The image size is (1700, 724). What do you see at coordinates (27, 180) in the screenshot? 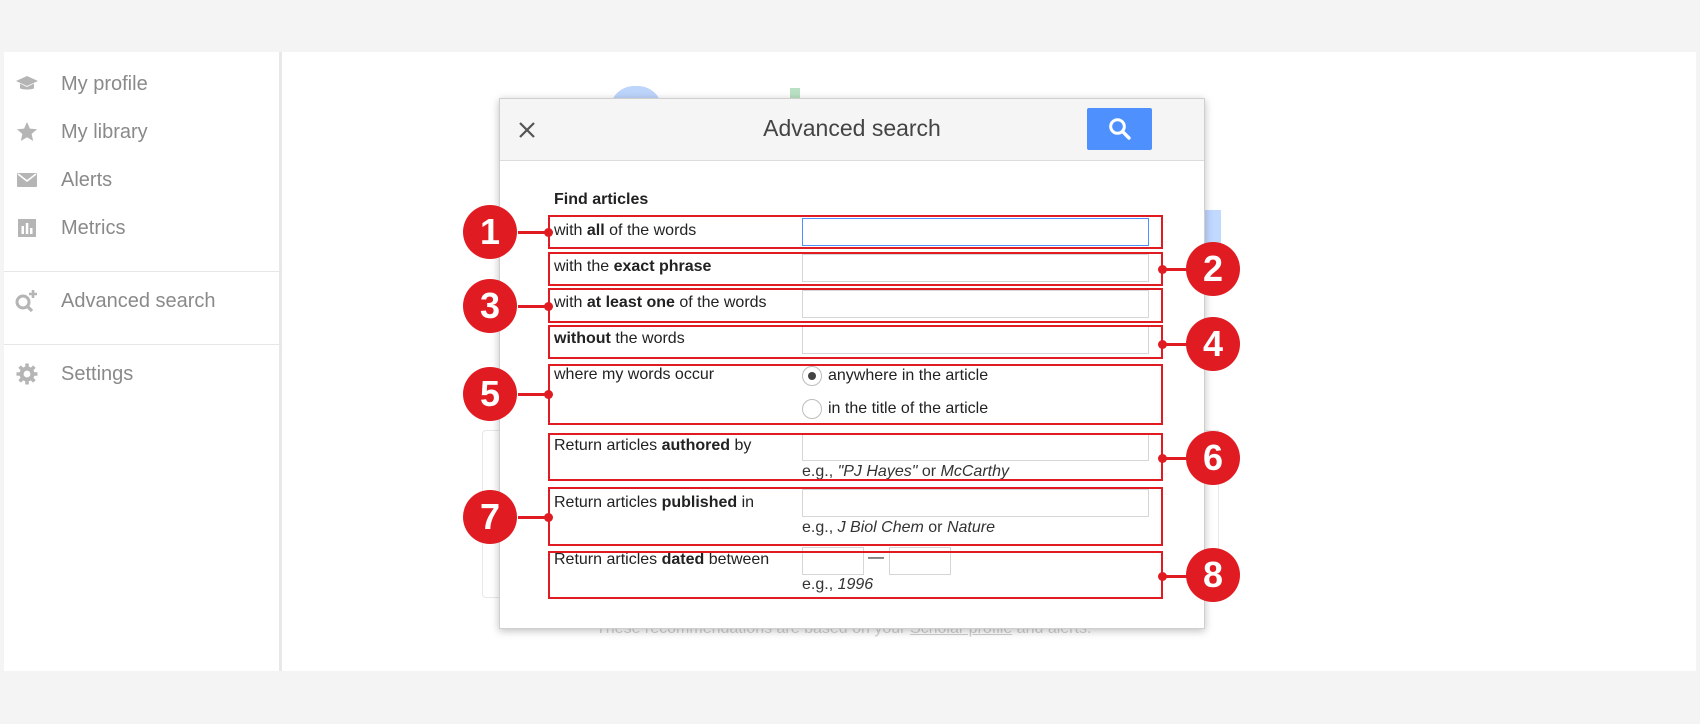
I see `envelope-icon` at bounding box center [27, 180].